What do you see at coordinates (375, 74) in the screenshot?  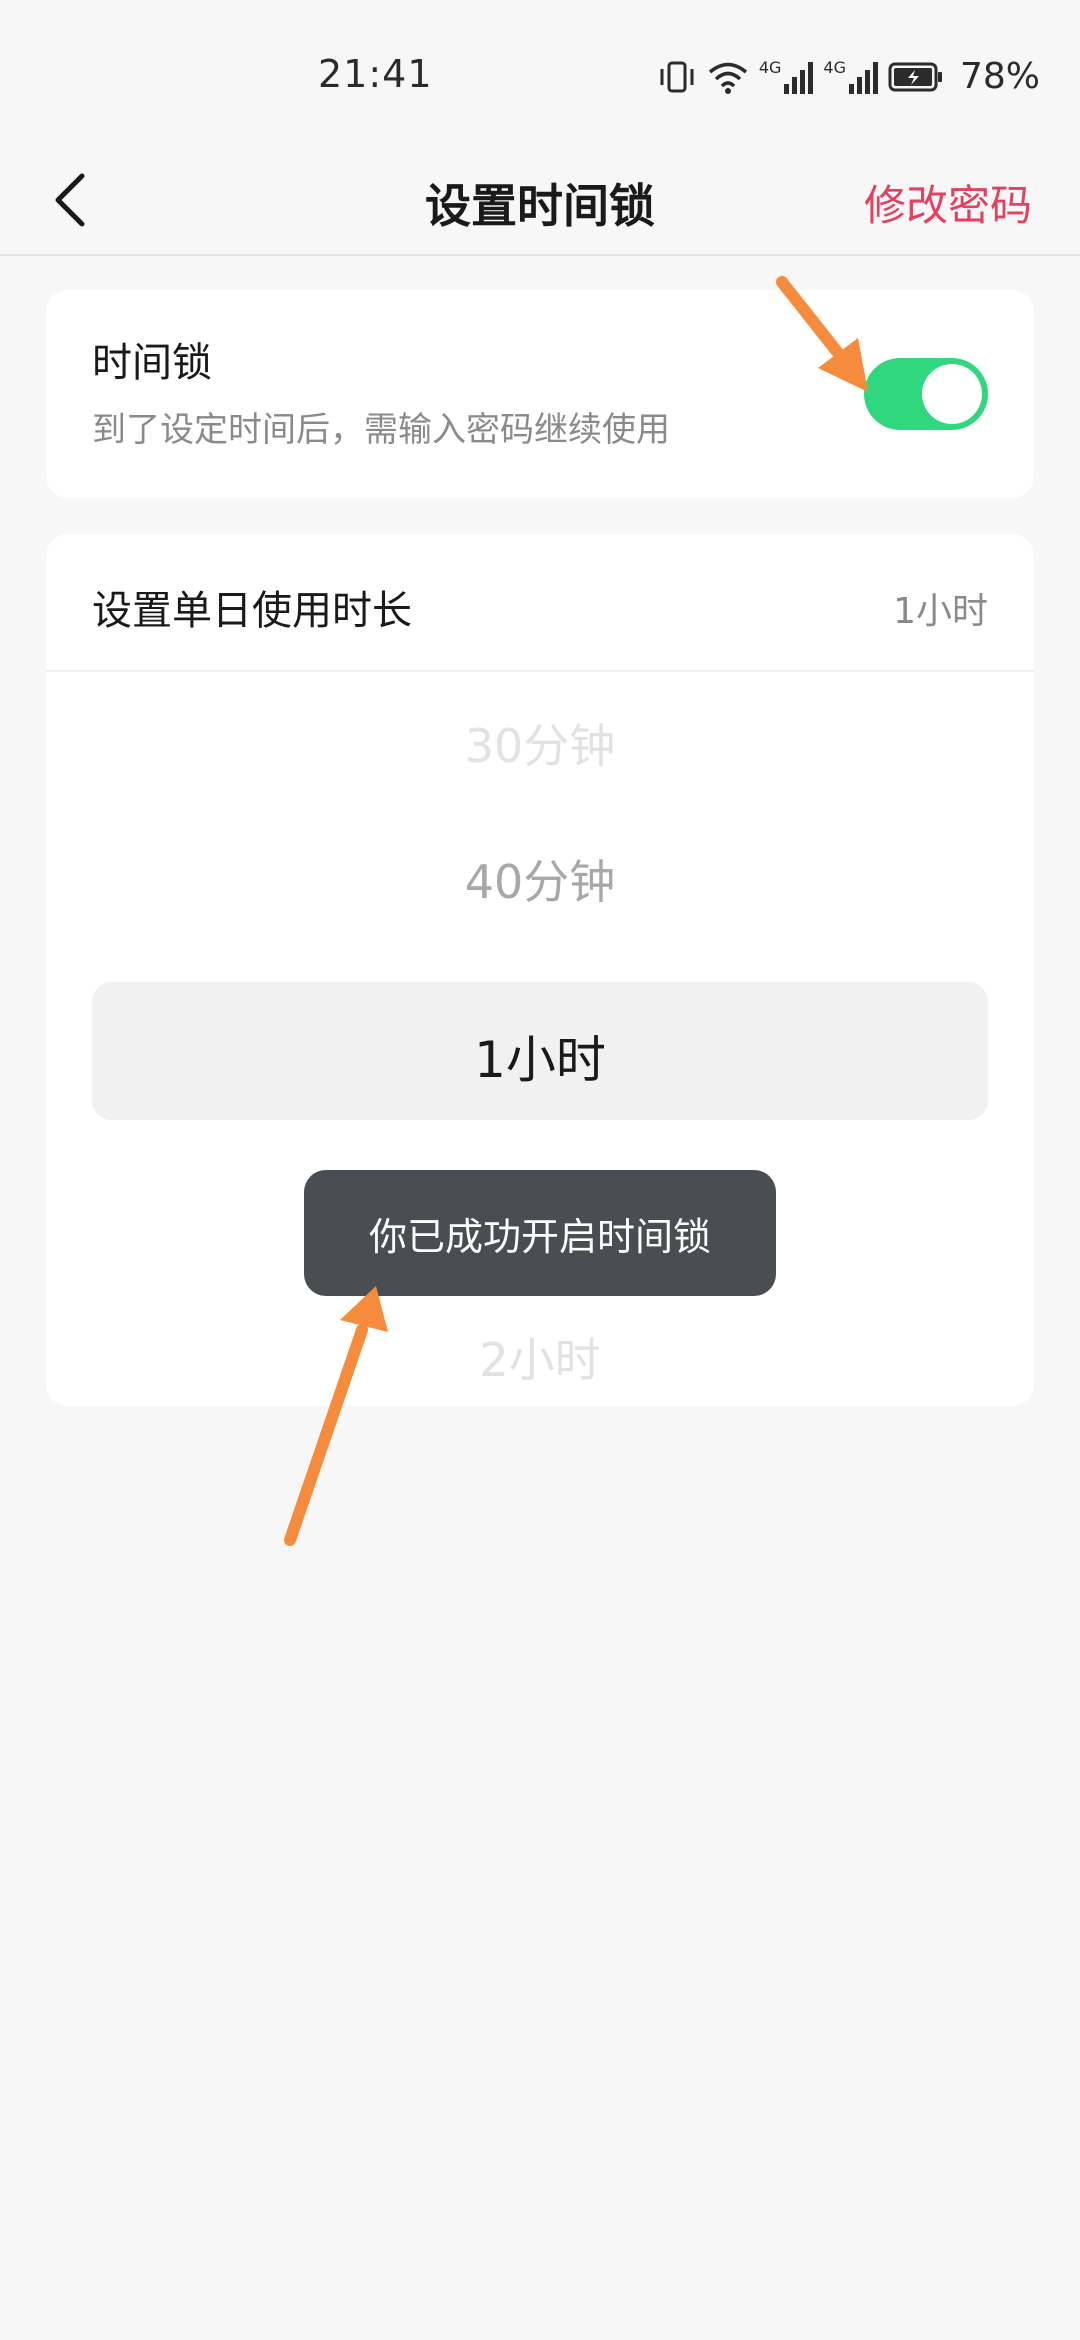 I see `status-time: 21:41` at bounding box center [375, 74].